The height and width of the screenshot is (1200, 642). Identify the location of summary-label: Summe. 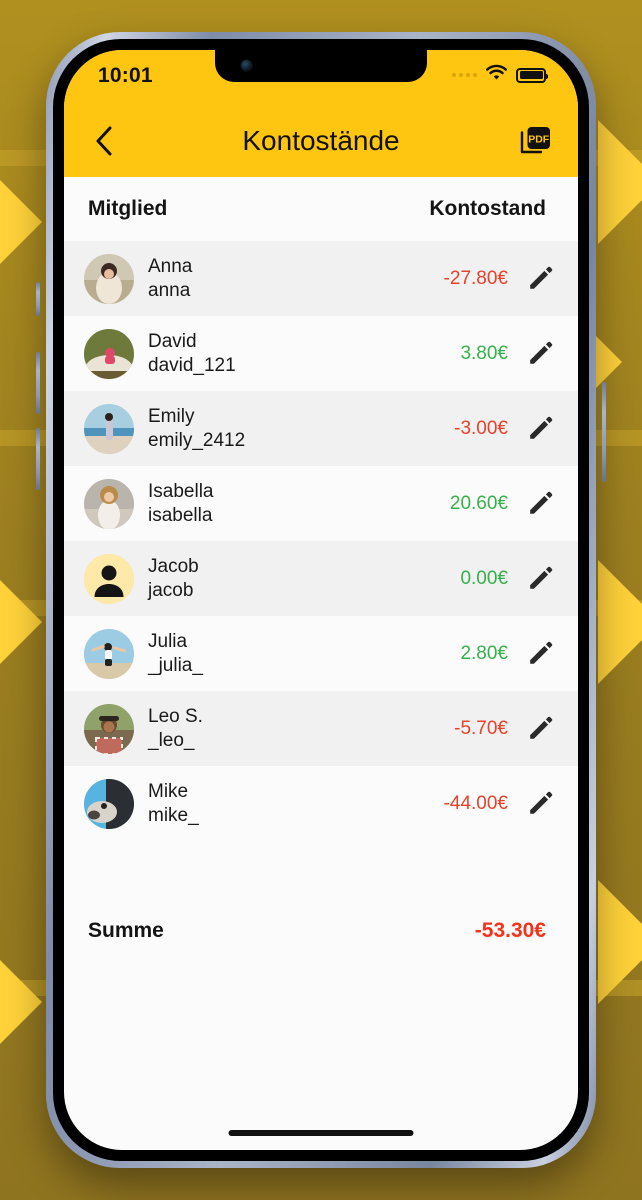
(126, 930).